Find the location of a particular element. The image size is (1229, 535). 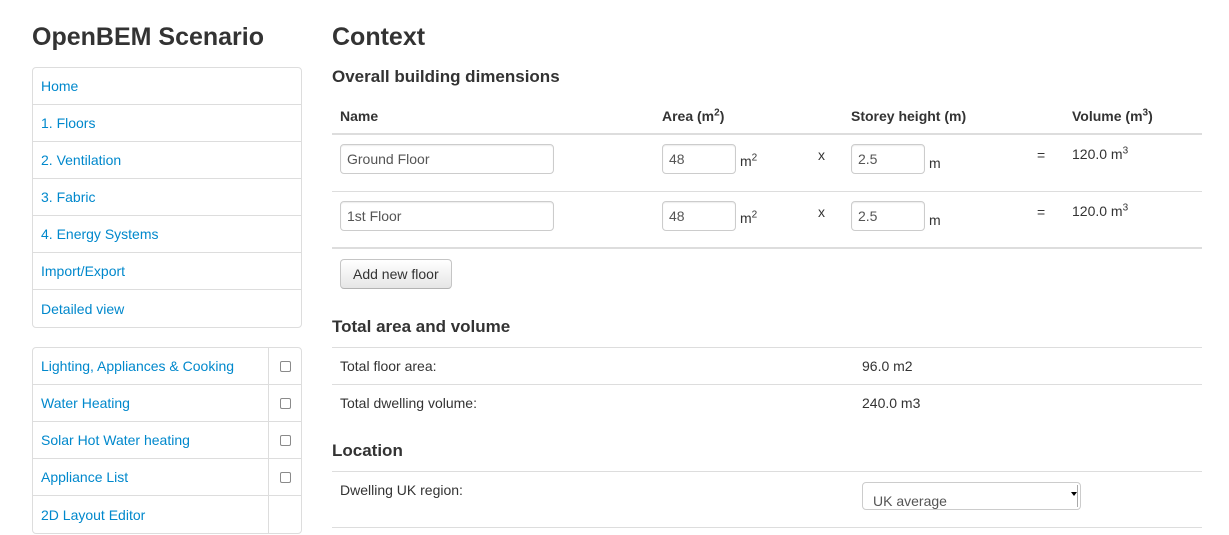

select-divider is located at coordinates (1078, 496).